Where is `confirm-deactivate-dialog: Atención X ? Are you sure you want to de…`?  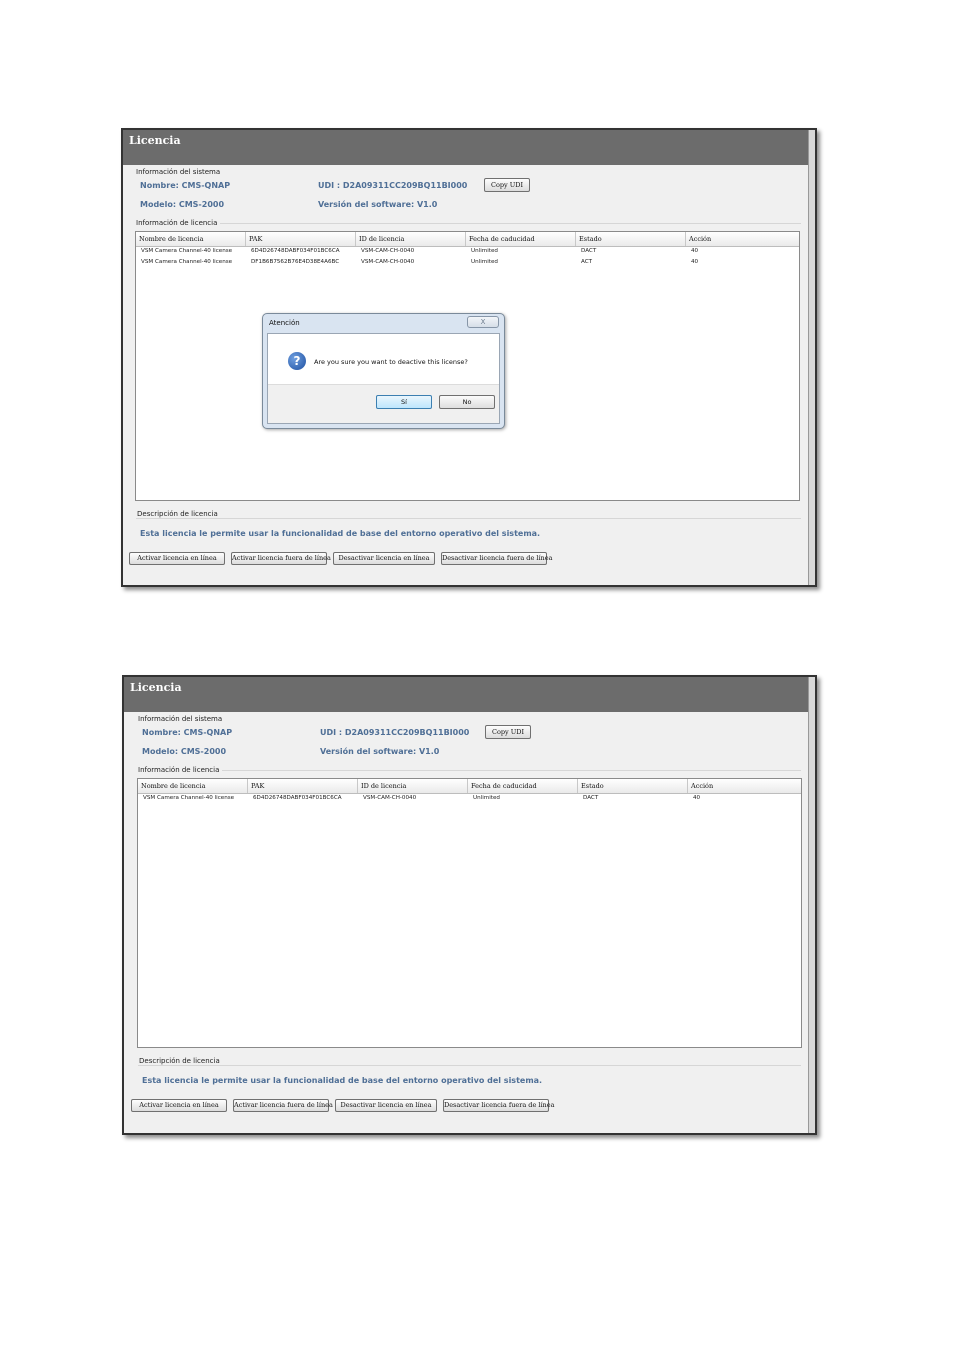 confirm-deactivate-dialog: Atención X ? Are you sure you want to de… is located at coordinates (383, 371).